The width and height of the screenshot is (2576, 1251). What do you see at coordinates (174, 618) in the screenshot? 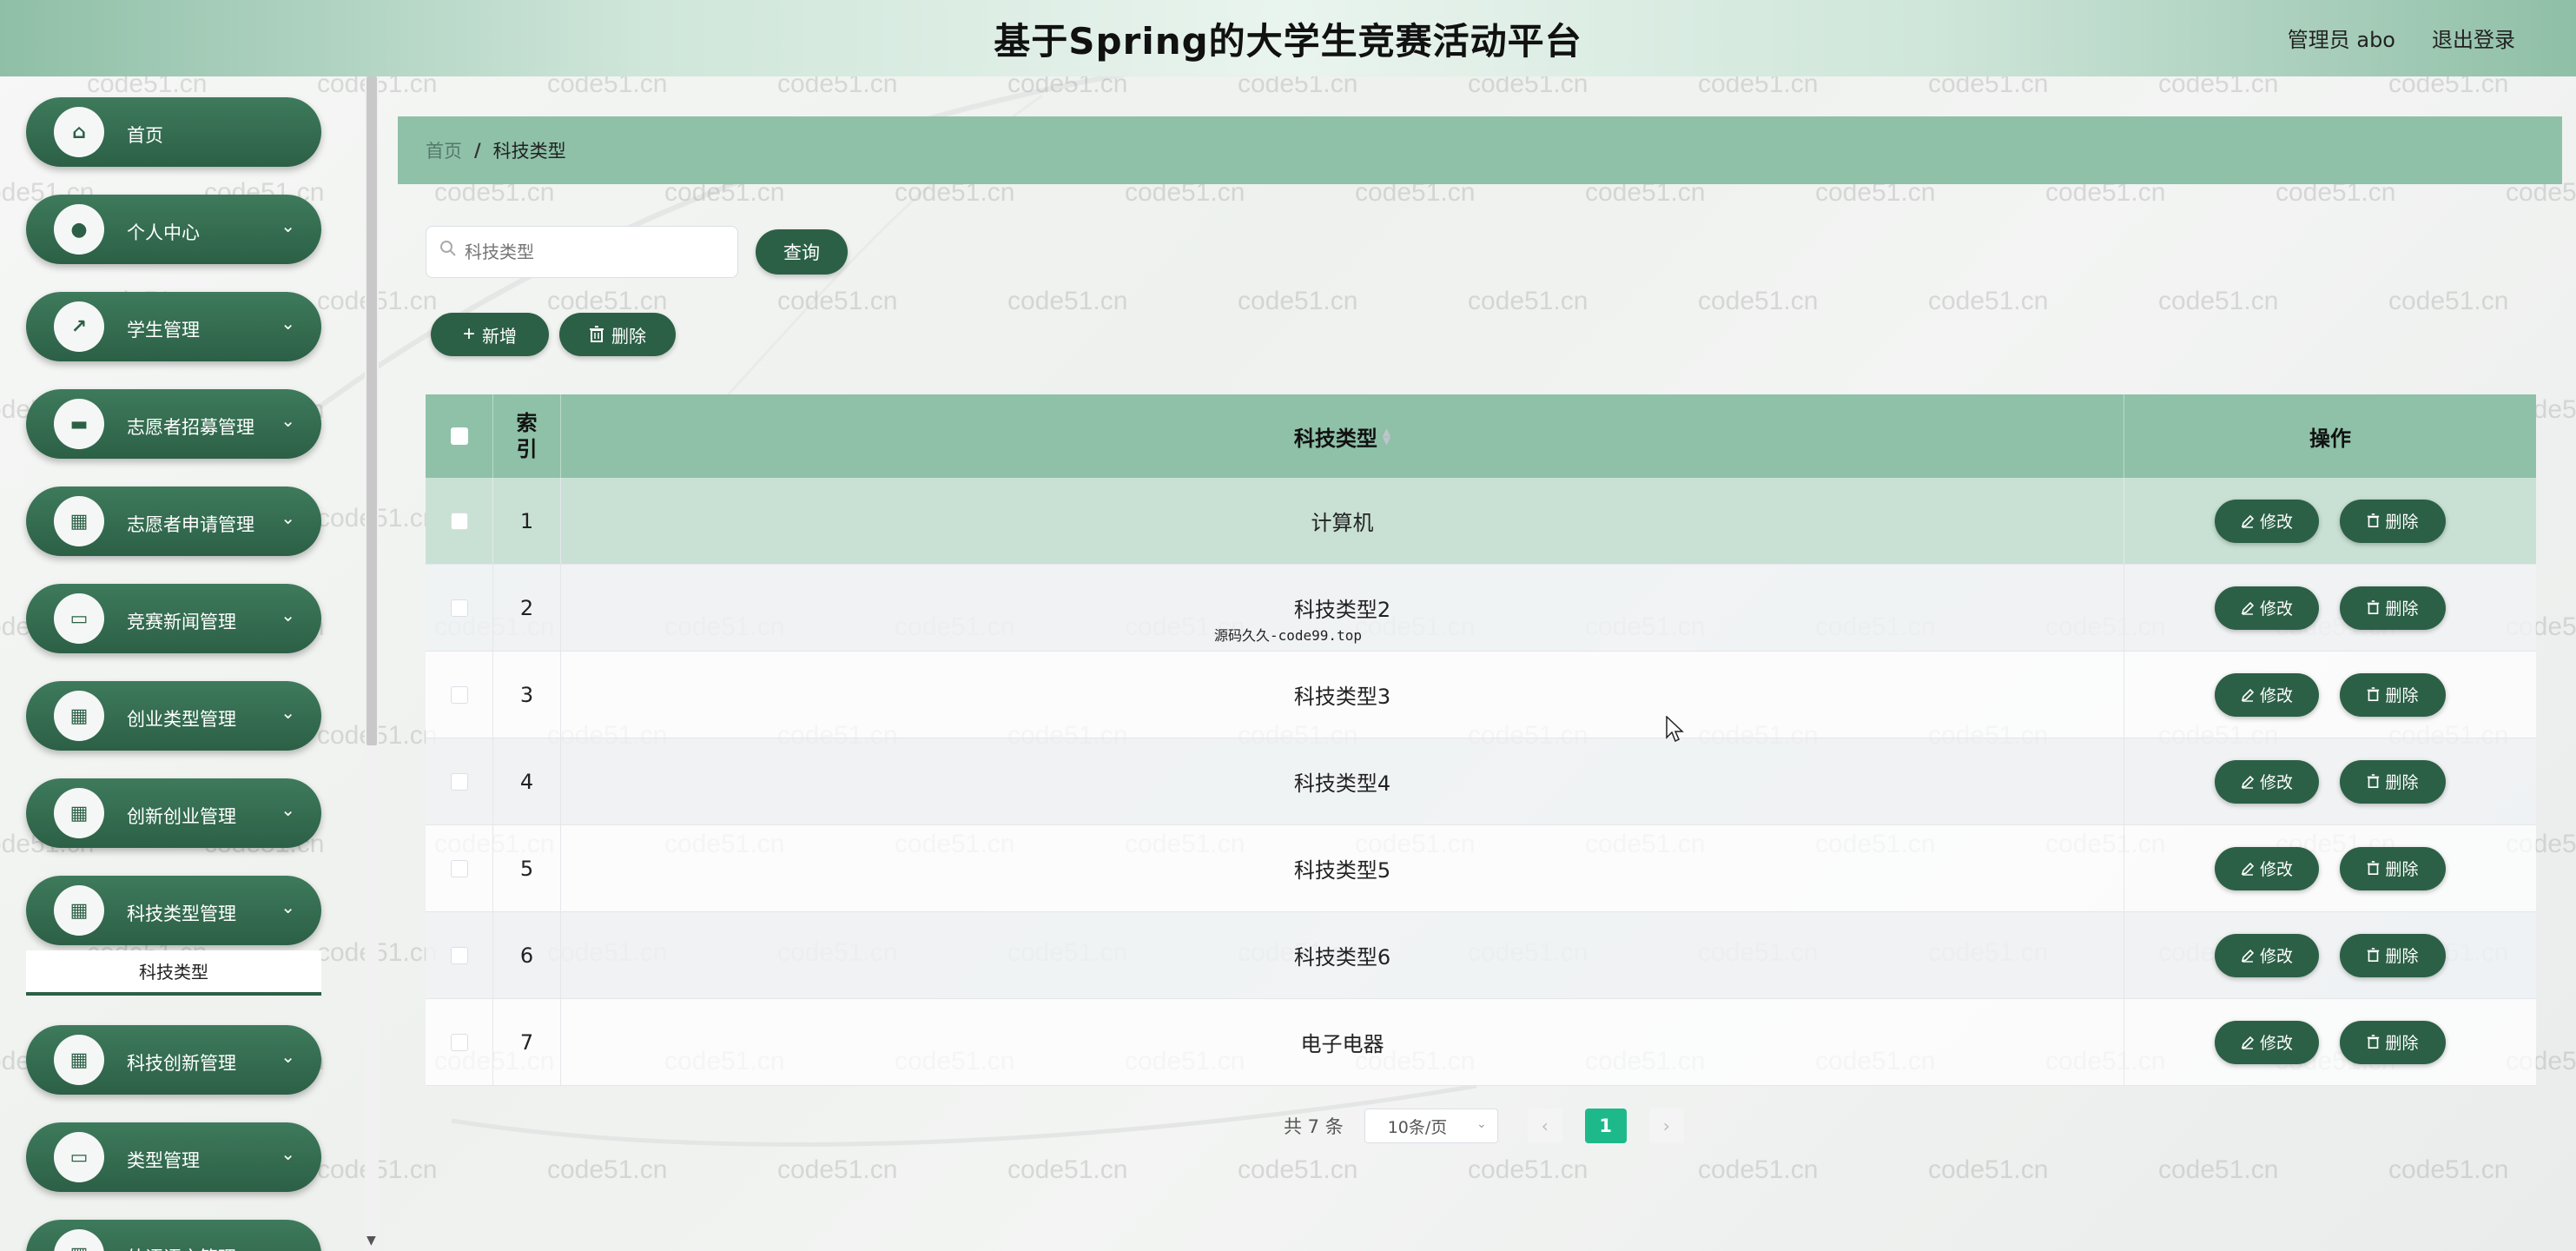
I see `sidebar-item-5: ▭竞赛新闻管理⌄` at bounding box center [174, 618].